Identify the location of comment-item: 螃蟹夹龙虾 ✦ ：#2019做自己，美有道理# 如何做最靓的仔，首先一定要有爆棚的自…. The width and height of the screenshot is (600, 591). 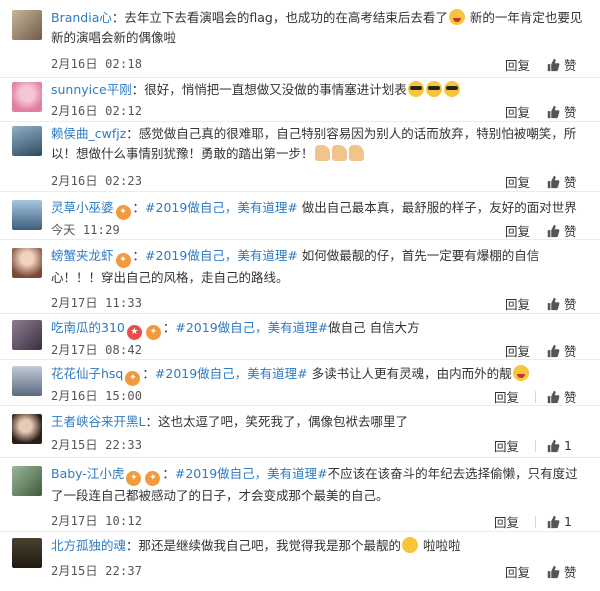
(300, 277).